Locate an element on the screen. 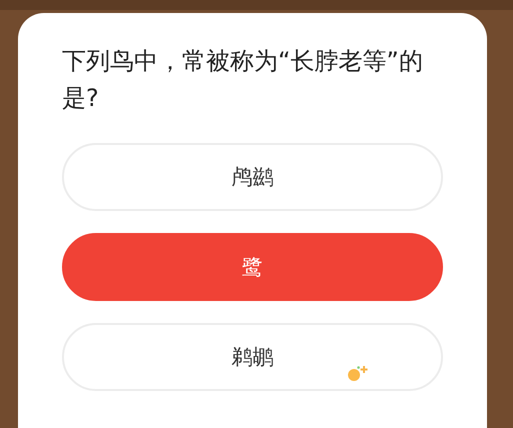 This screenshot has width=513, height=428. answer-option: 鹈鹕 is located at coordinates (252, 357).